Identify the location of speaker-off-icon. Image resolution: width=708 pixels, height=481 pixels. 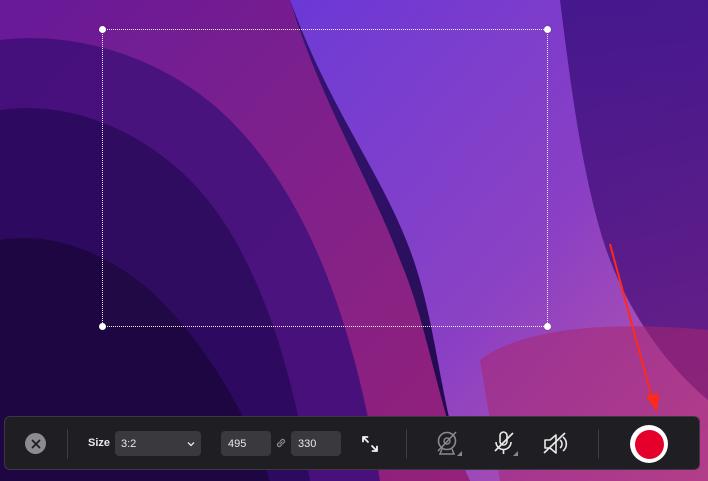
(555, 443).